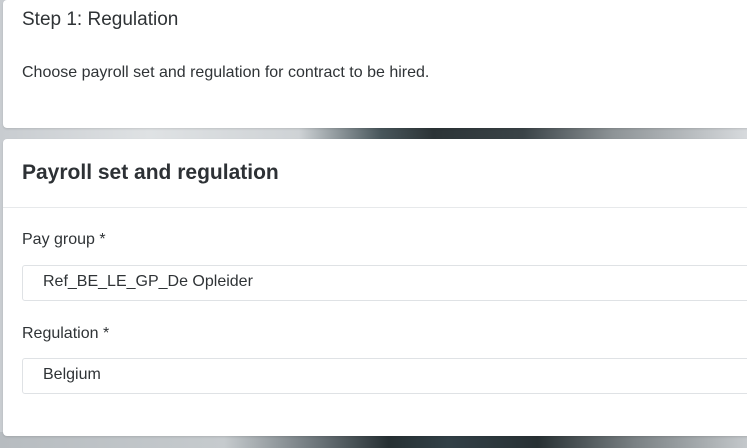  I want to click on step-title: Step 1: Regulation, so click(100, 19).